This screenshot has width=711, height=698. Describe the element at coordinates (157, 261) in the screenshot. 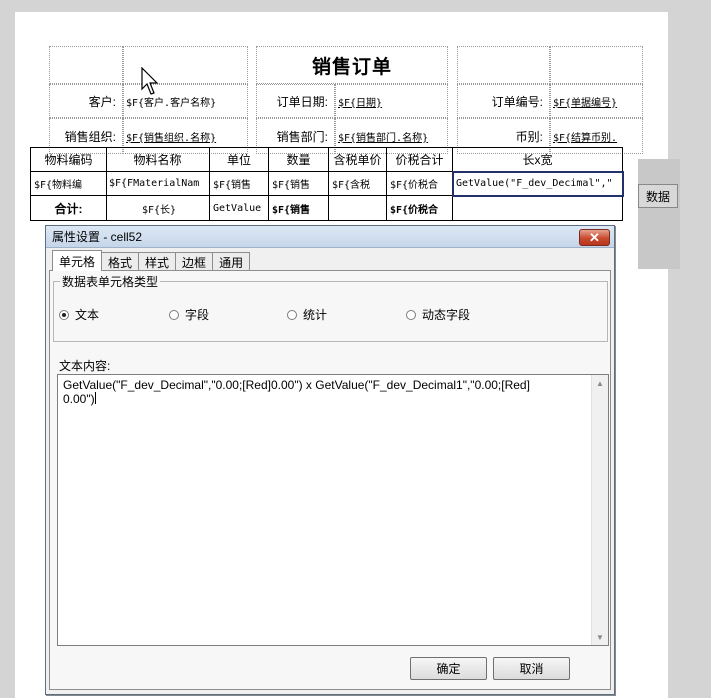

I see `tab-style: 样式` at that location.